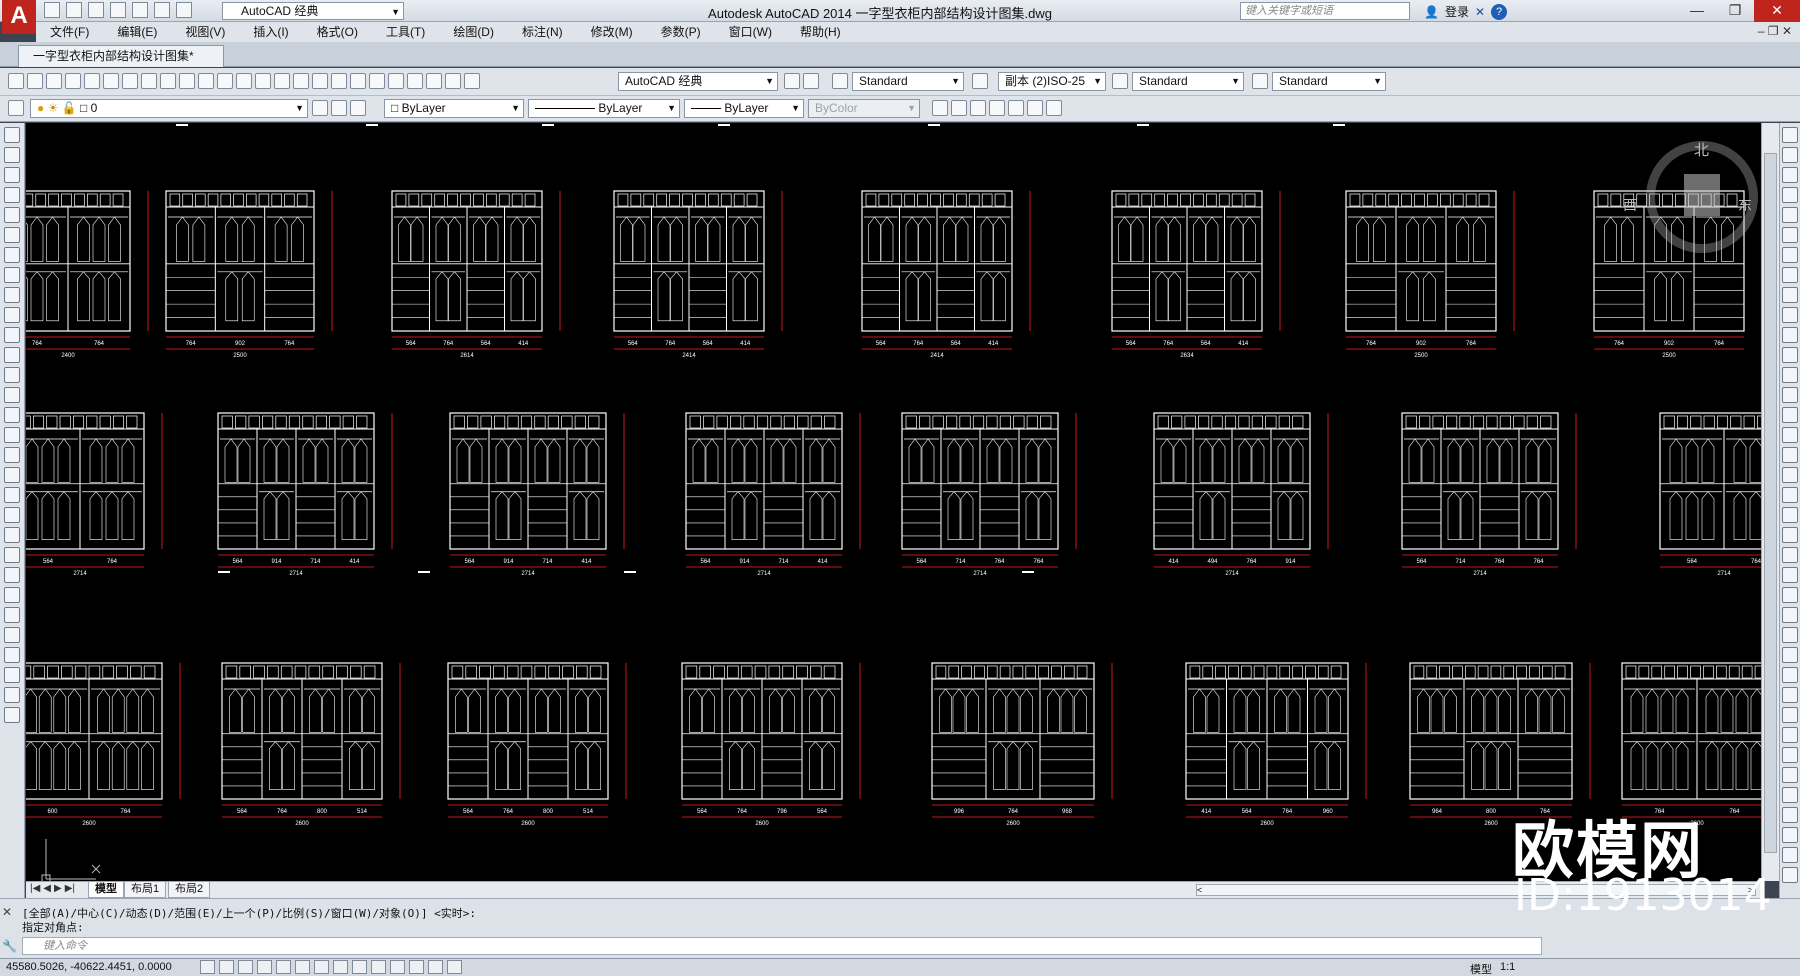 The width and height of the screenshot is (1800, 976). Describe the element at coordinates (378, 967) in the screenshot. I see `dyn-icon` at that location.